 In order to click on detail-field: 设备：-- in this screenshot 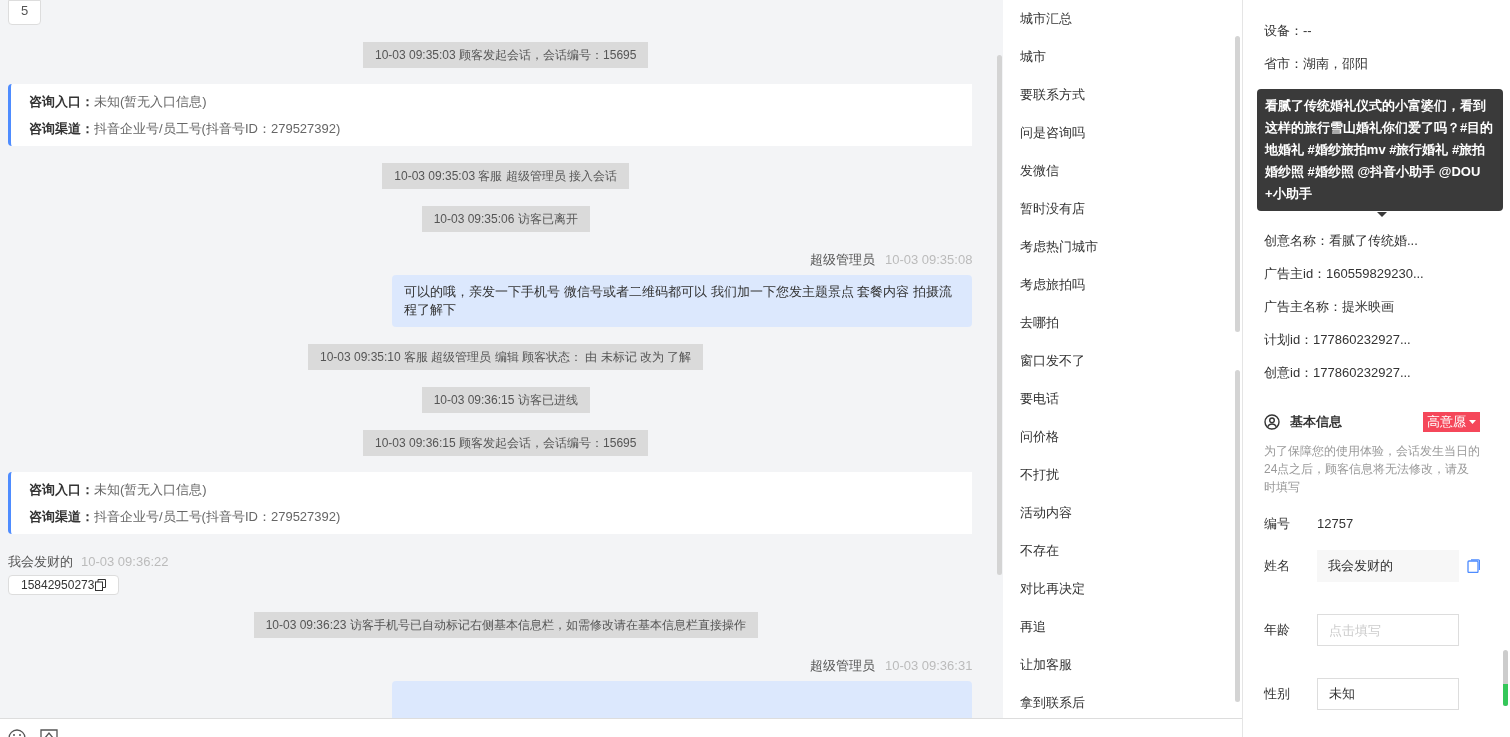, I will do `click(1288, 30)`.